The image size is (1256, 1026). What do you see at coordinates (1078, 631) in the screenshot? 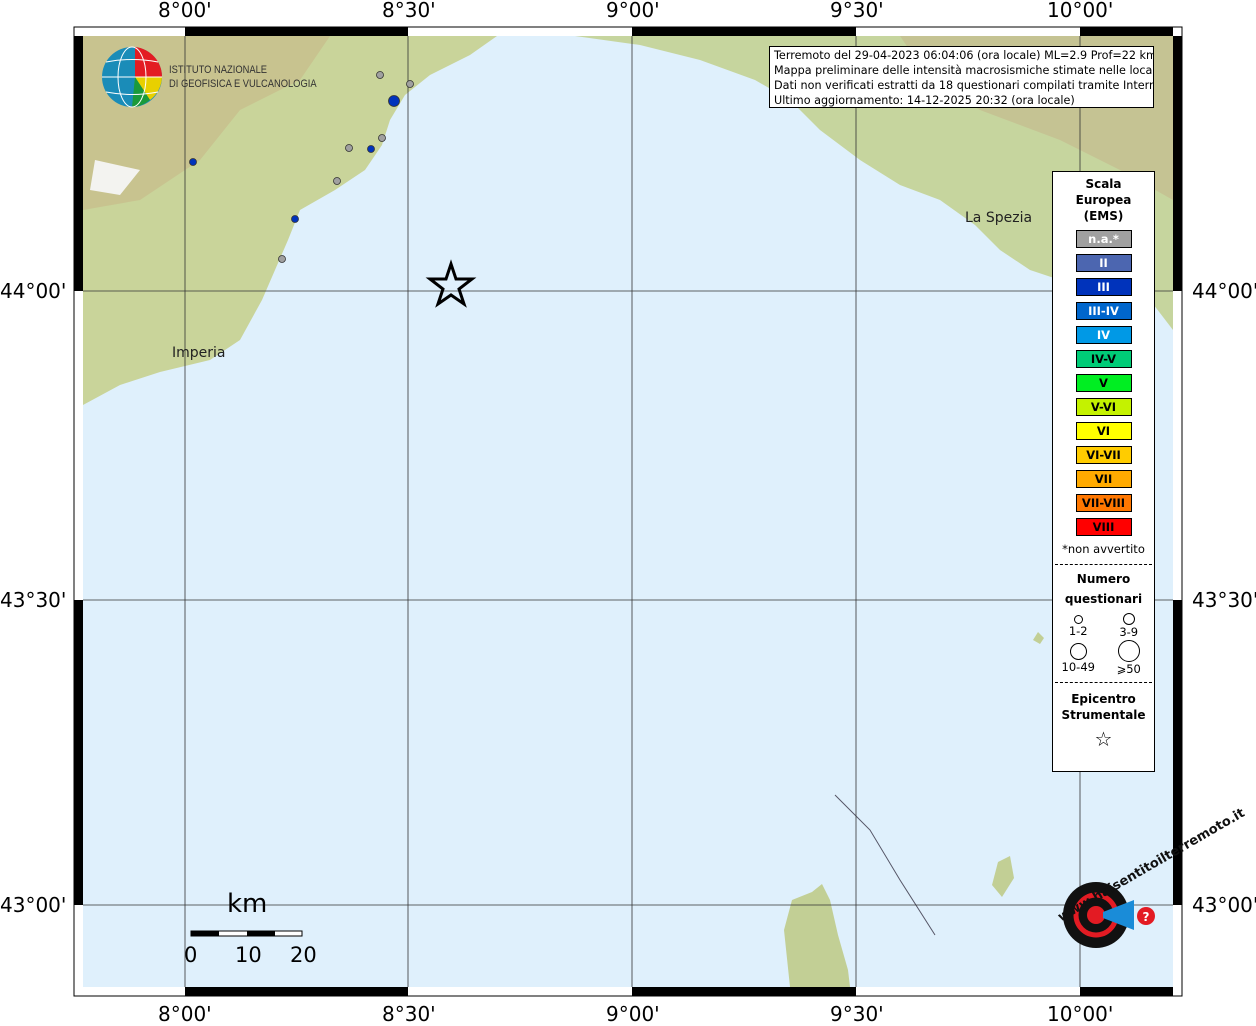
I see `size-label: 1-2` at bounding box center [1078, 631].